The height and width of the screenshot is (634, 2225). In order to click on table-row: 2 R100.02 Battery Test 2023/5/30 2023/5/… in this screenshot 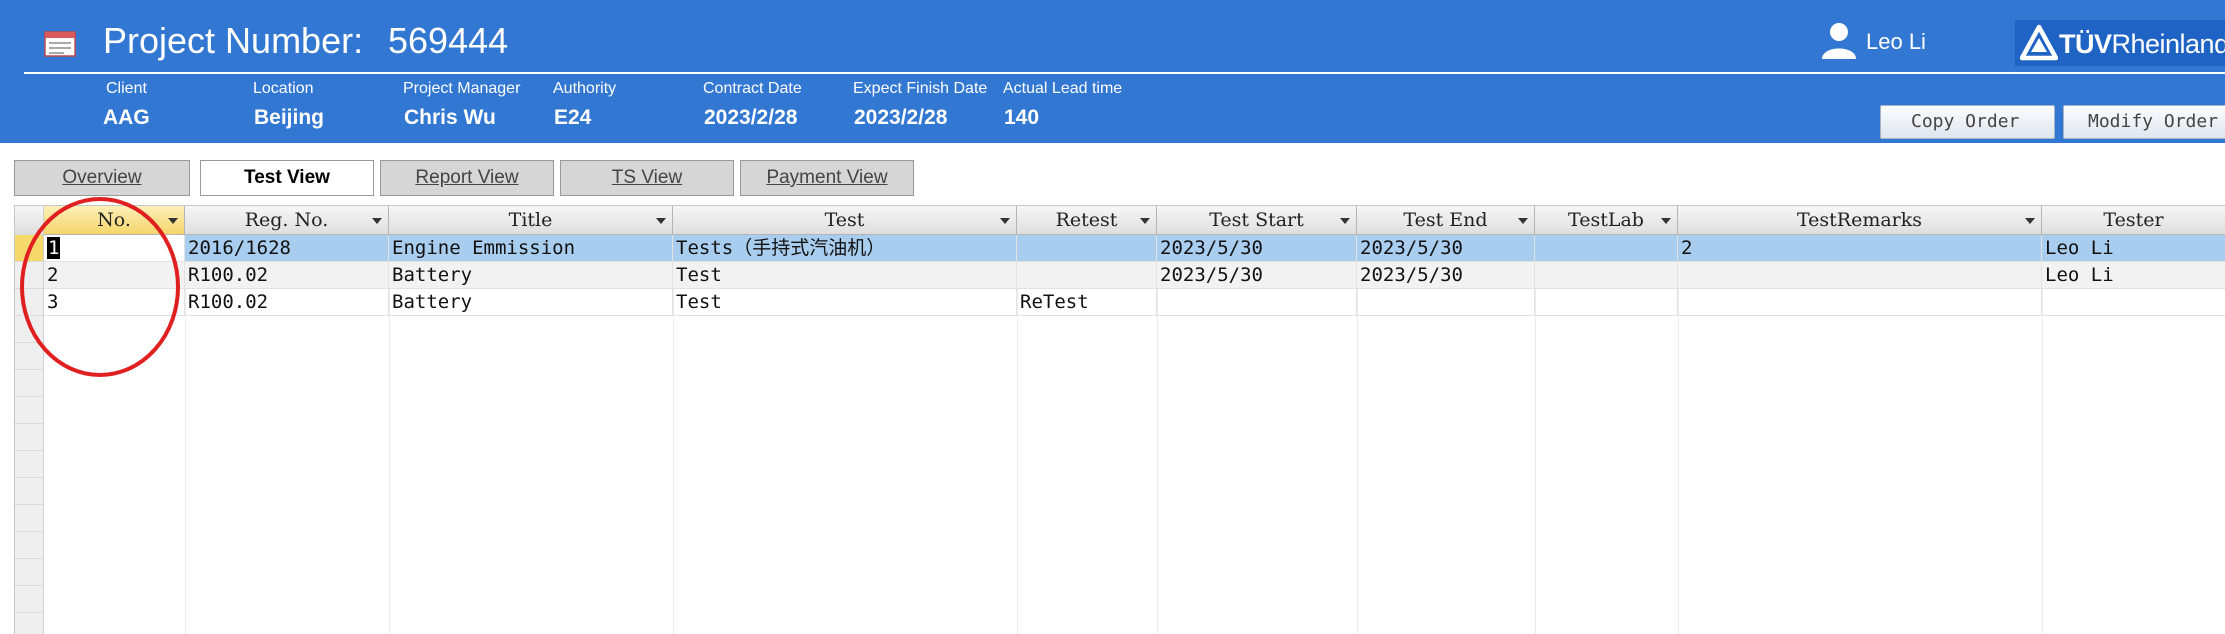, I will do `click(1134, 275)`.